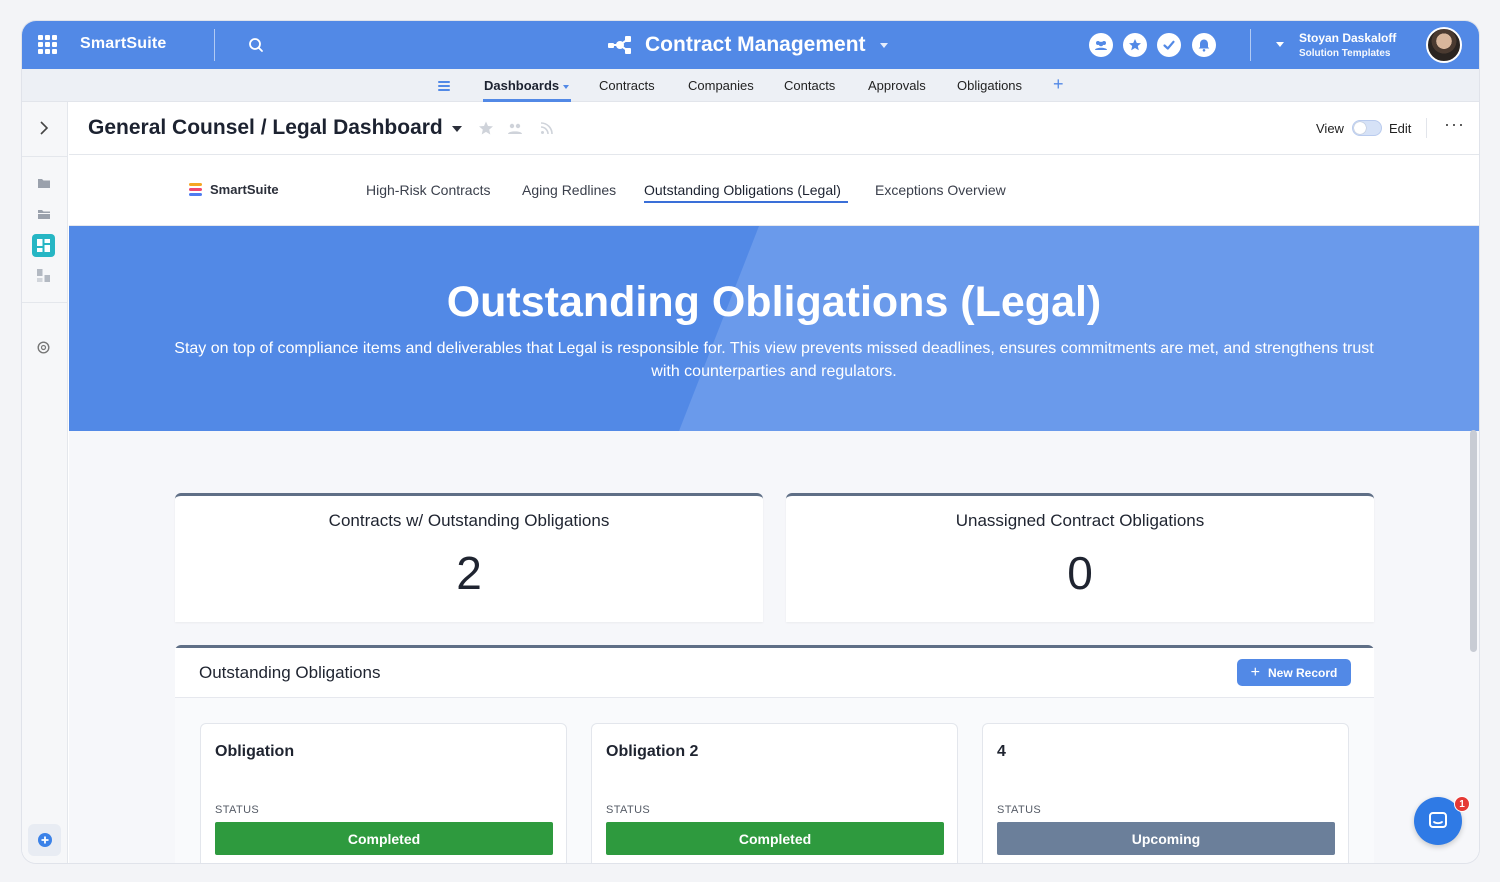 The image size is (1500, 882). Describe the element at coordinates (123, 44) in the screenshot. I see `brand-logo: SmartSuite` at that location.